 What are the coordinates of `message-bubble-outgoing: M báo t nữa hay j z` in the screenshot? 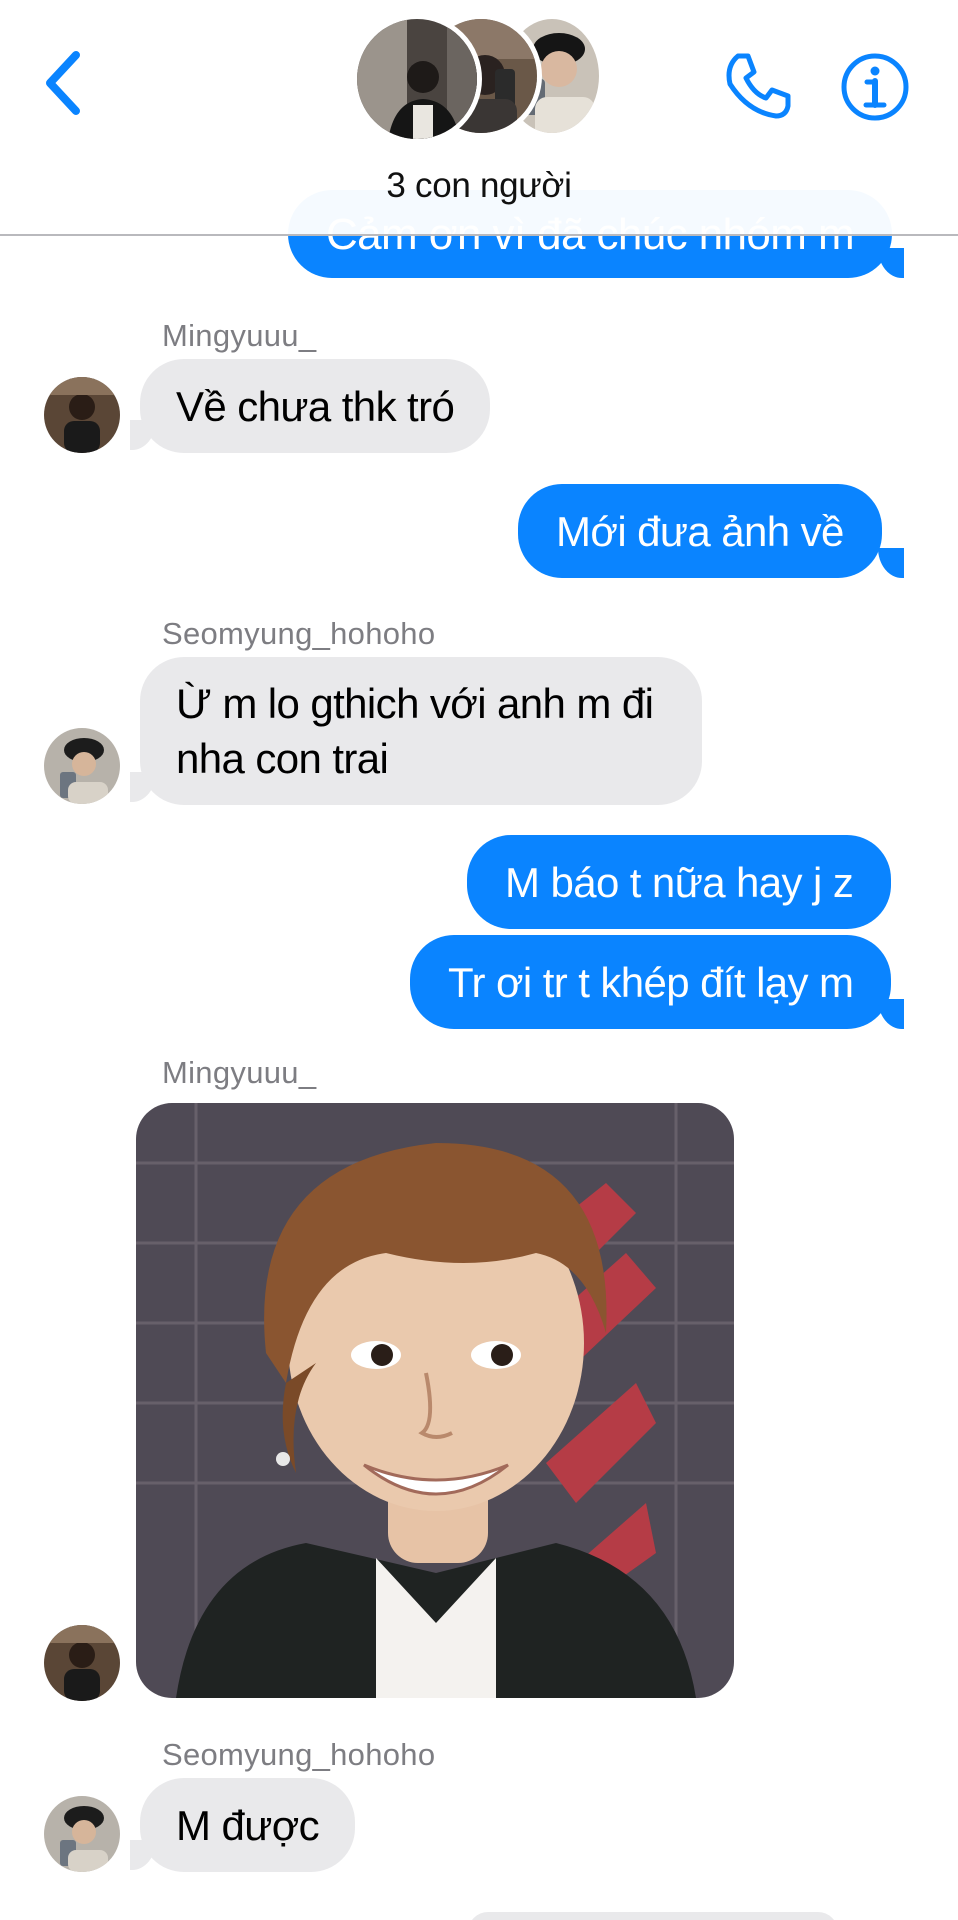 It's located at (679, 882).